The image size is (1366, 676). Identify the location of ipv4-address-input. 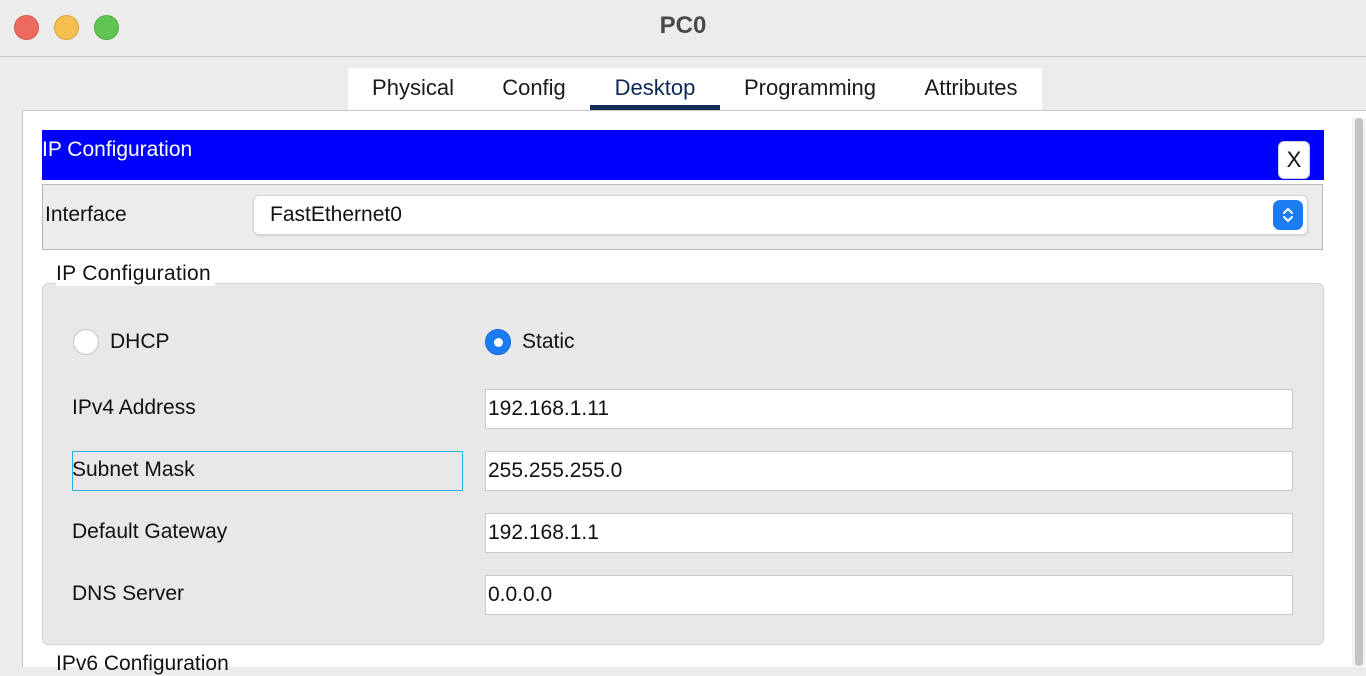
(889, 409).